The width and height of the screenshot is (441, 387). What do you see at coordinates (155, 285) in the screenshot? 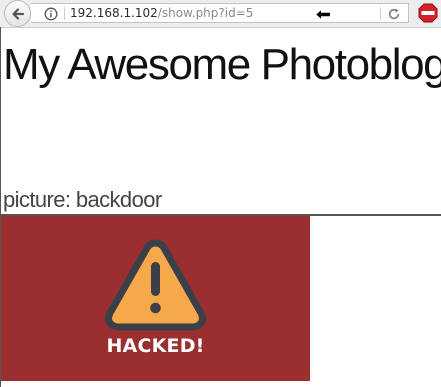
I see `warning-icon` at bounding box center [155, 285].